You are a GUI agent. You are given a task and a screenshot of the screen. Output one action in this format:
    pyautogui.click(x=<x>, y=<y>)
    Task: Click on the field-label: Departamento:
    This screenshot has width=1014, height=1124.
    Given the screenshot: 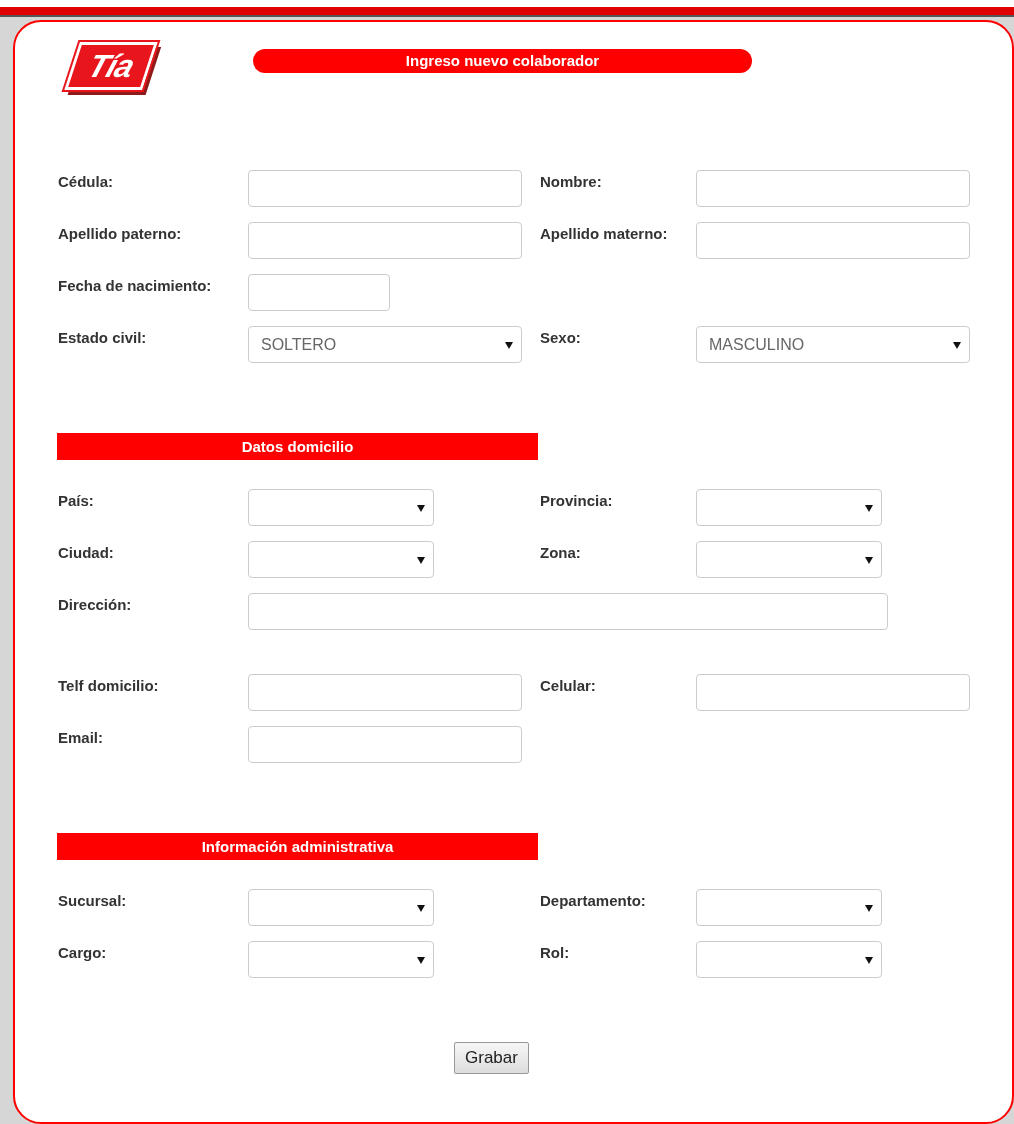 What is the action you would take?
    pyautogui.click(x=593, y=901)
    